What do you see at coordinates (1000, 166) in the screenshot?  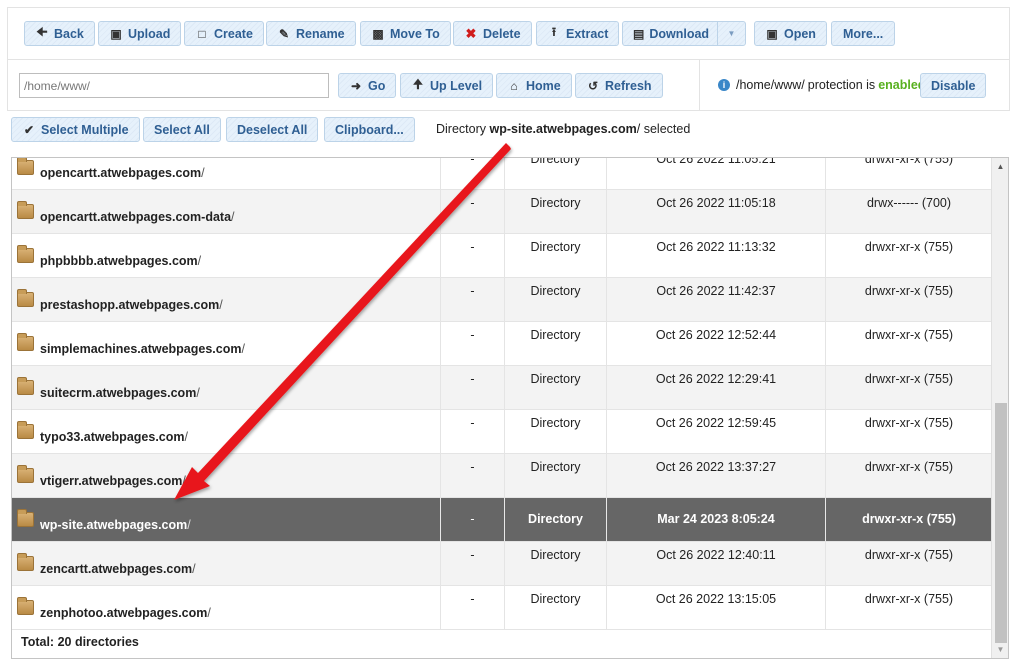 I see `scroll-up-arrow-icon: ▲` at bounding box center [1000, 166].